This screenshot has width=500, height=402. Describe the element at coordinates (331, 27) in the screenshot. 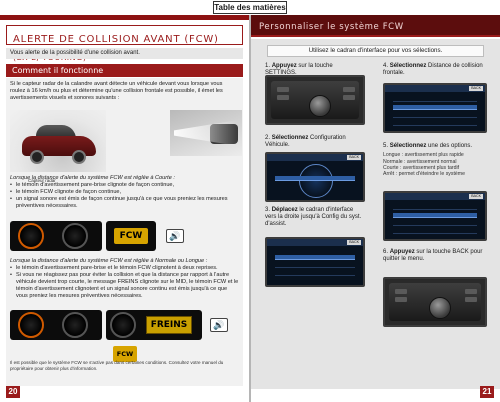

I see `page-title: Personnaliser le système FCW` at that location.